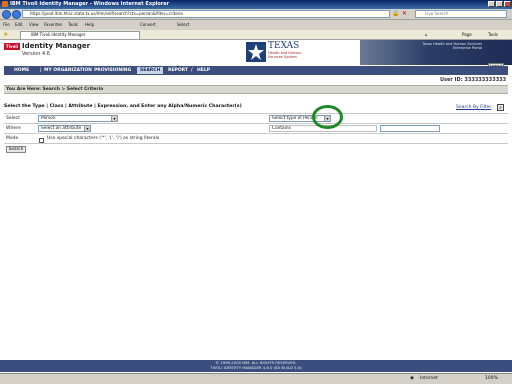  What do you see at coordinates (491, 4) in the screenshot?
I see `minimize-button` at bounding box center [491, 4].